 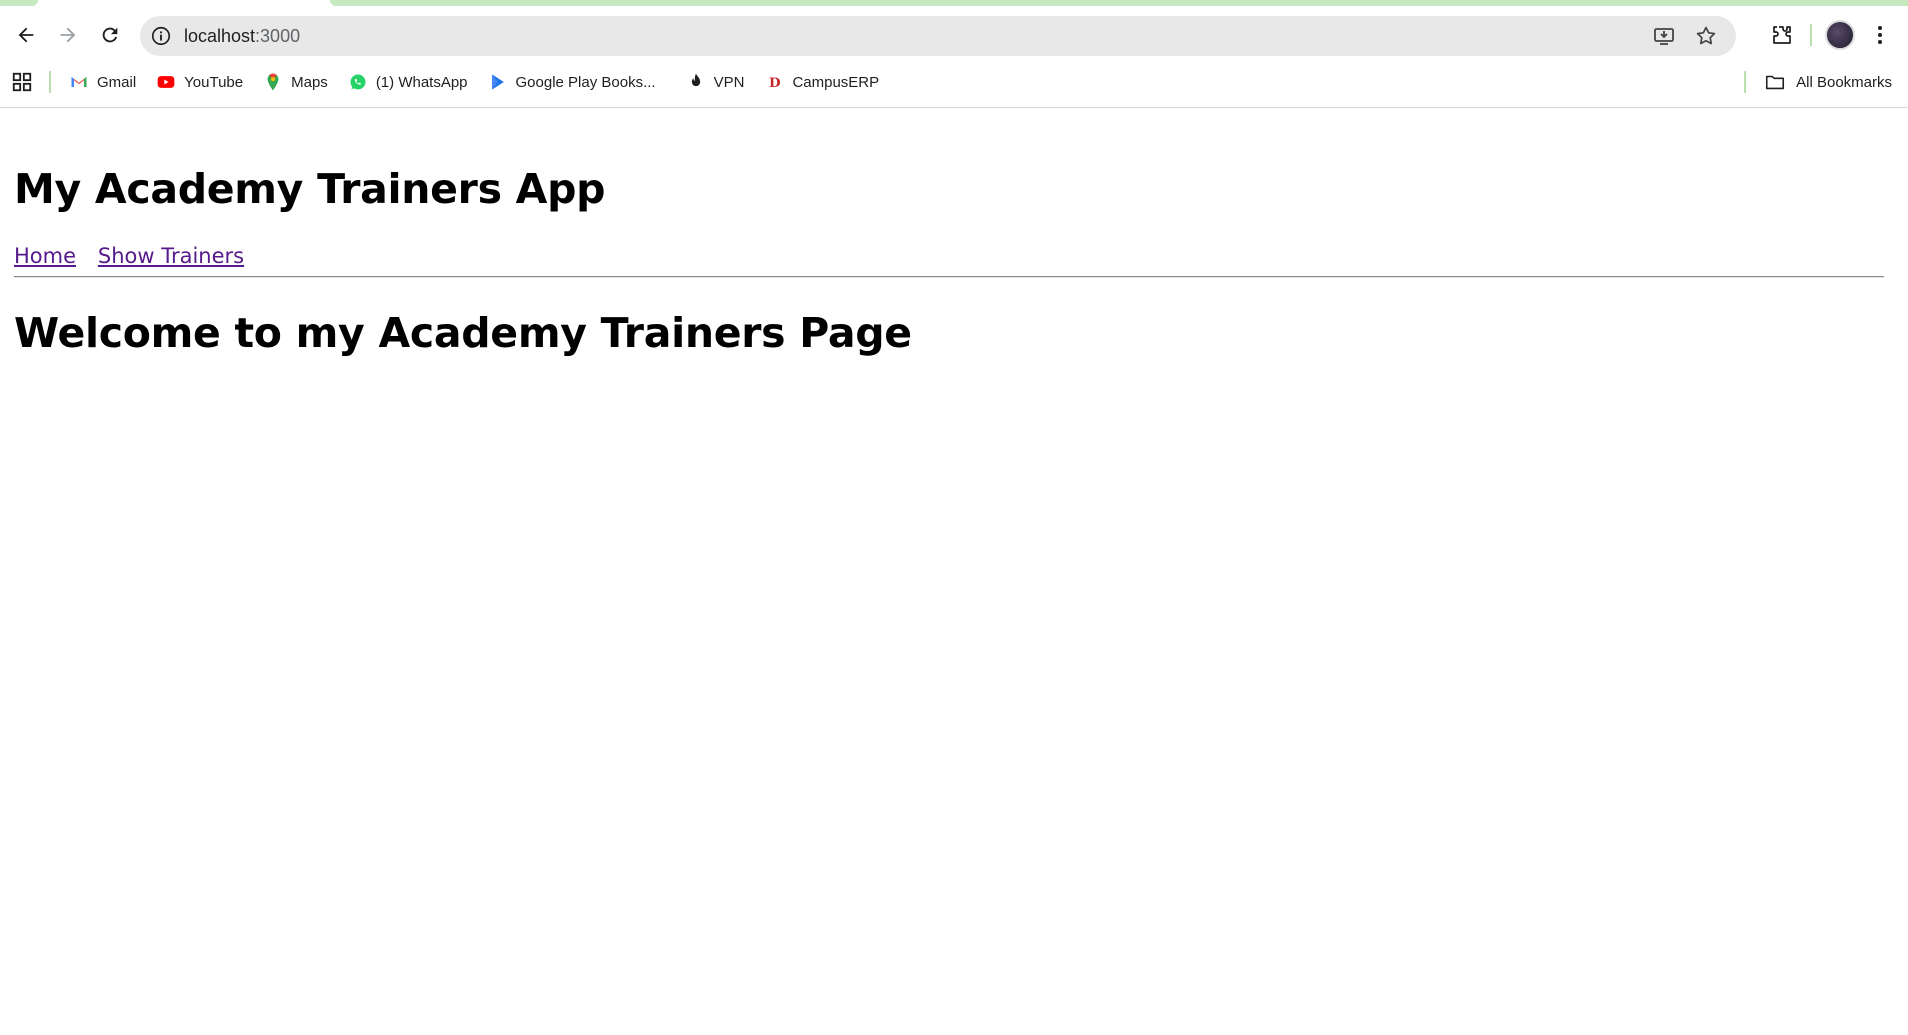 I want to click on bookmark-label: VPN, so click(x=729, y=82).